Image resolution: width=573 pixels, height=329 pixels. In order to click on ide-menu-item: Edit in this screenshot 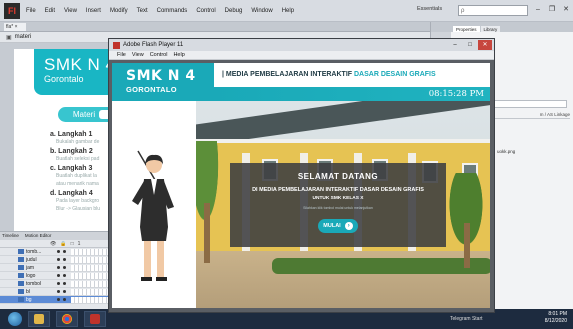, I will do `click(50, 11)`.